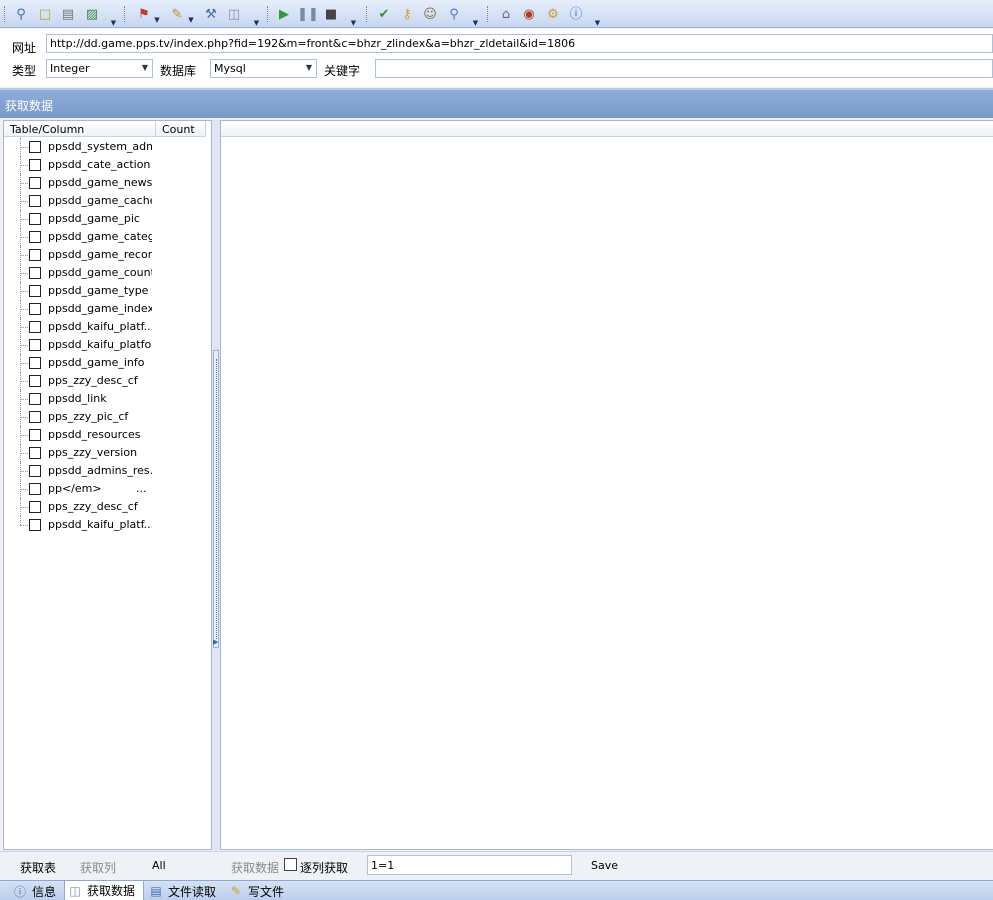  I want to click on type-select: Integer ▼, so click(99, 68).